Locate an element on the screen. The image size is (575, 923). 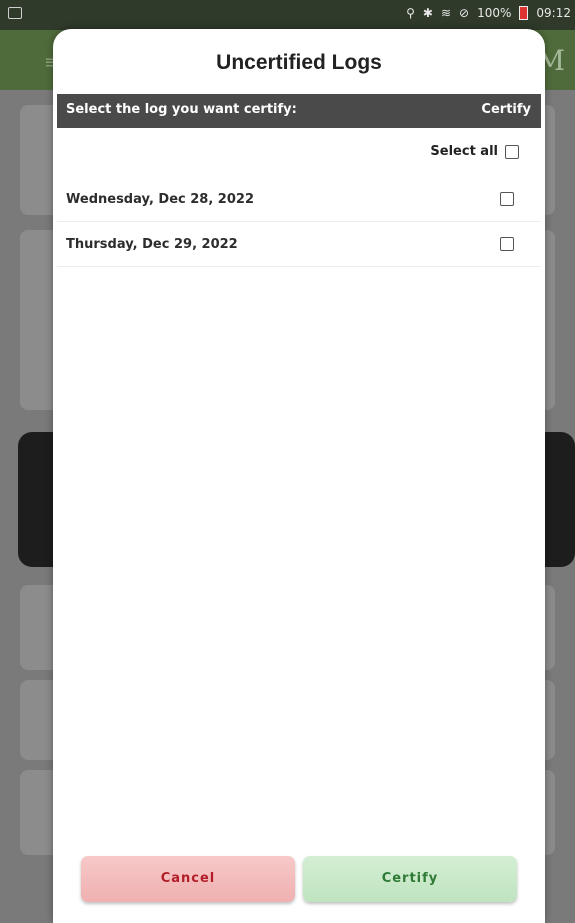
location-icon: ⚲ is located at coordinates (410, 13).